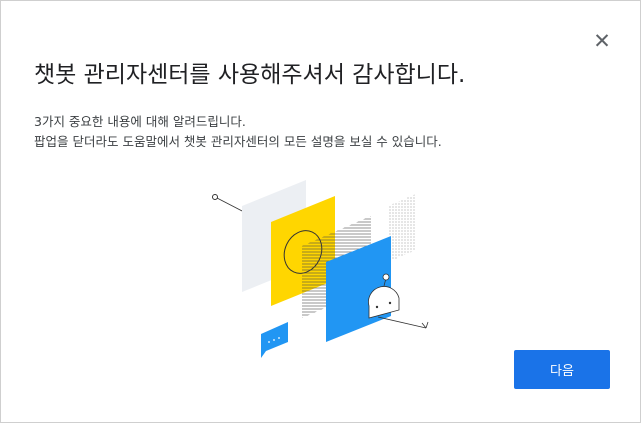 The width and height of the screenshot is (641, 423). What do you see at coordinates (320, 269) in the screenshot?
I see `onboarding-illustration` at bounding box center [320, 269].